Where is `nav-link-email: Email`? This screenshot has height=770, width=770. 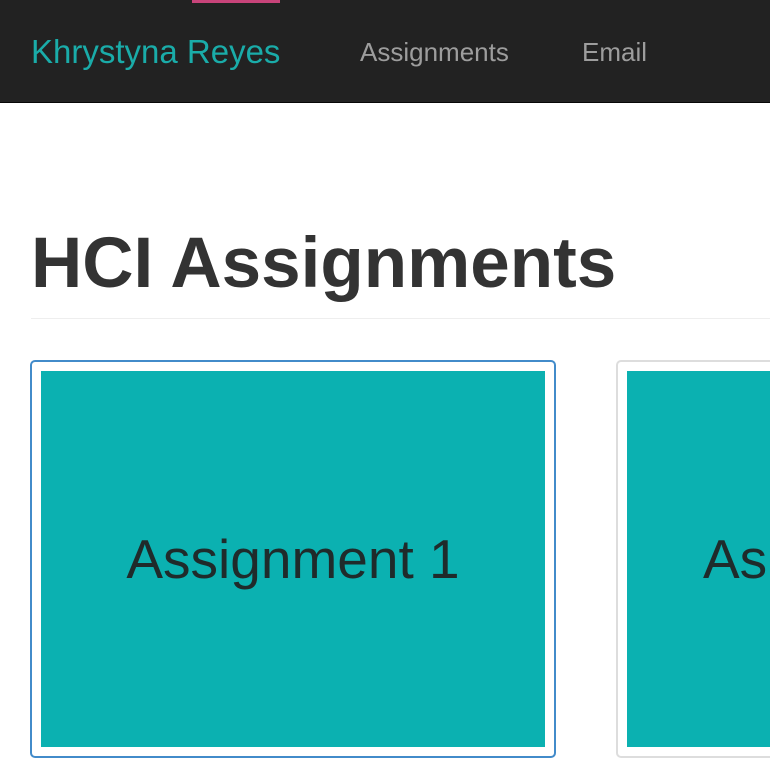 nav-link-email: Email is located at coordinates (614, 52).